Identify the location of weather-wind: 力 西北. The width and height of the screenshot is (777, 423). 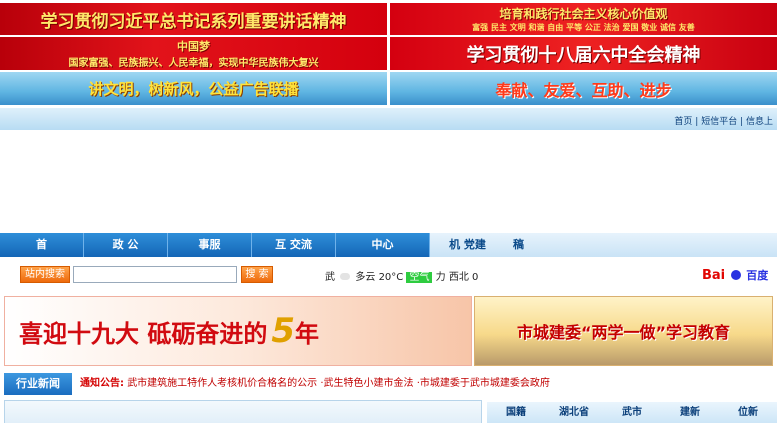
(452, 277).